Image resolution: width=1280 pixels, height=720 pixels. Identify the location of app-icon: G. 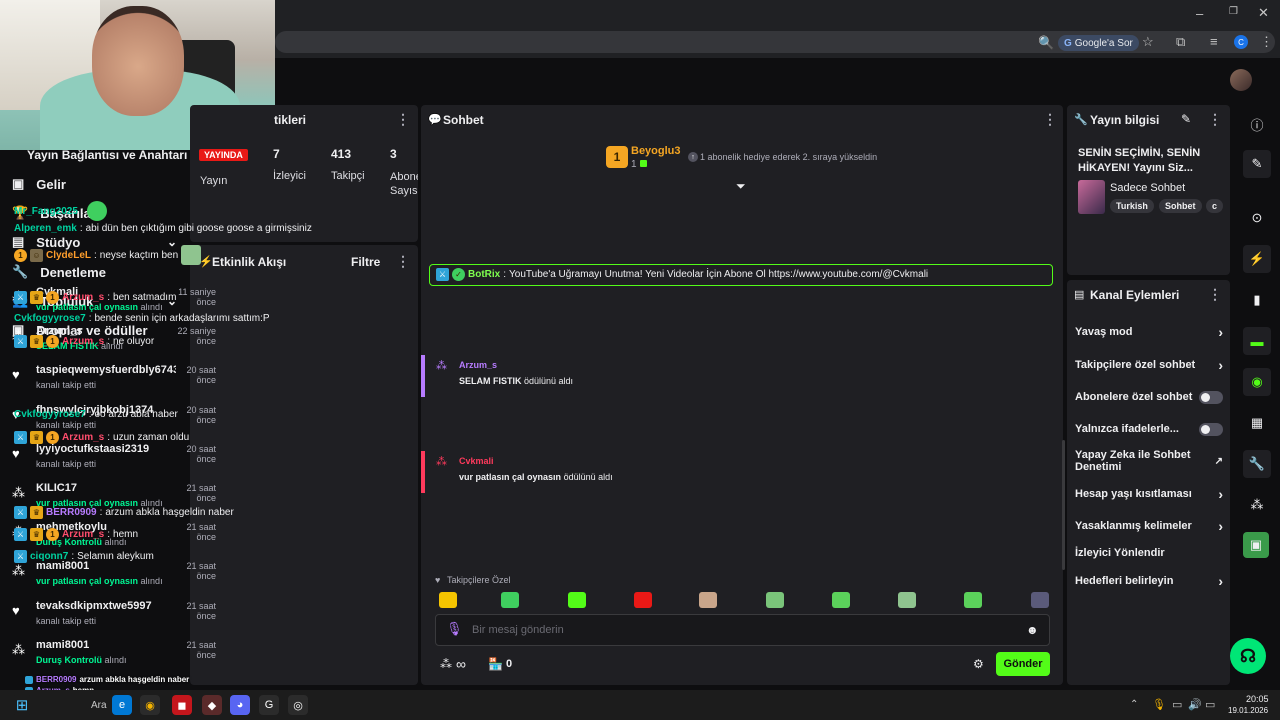
(269, 705).